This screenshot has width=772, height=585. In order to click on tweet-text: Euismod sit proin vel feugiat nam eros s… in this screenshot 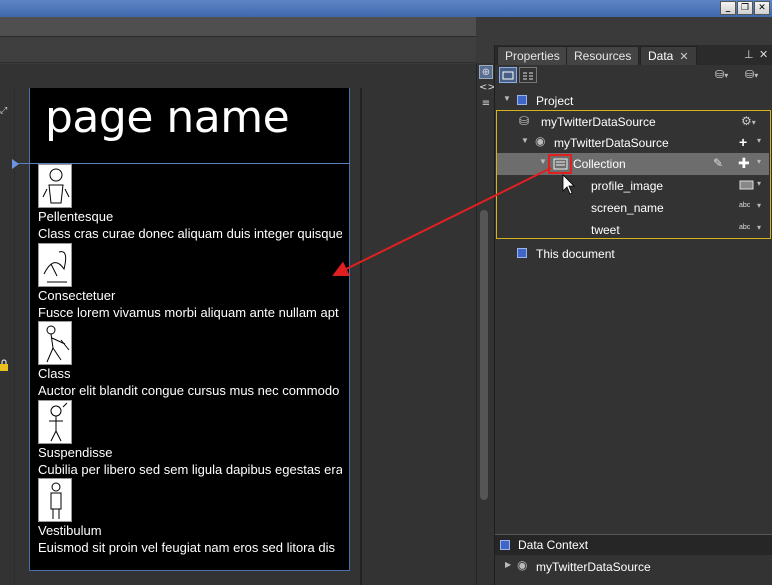, I will do `click(186, 547)`.